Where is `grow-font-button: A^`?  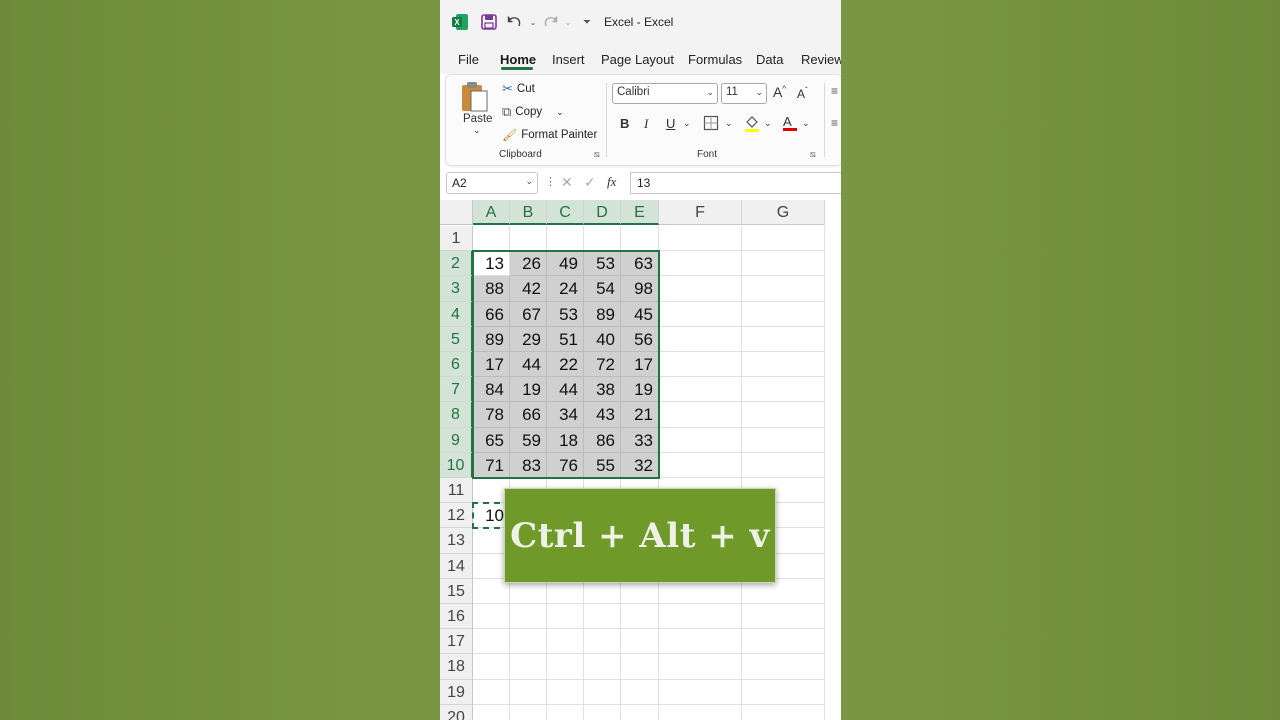 grow-font-button: A^ is located at coordinates (779, 92).